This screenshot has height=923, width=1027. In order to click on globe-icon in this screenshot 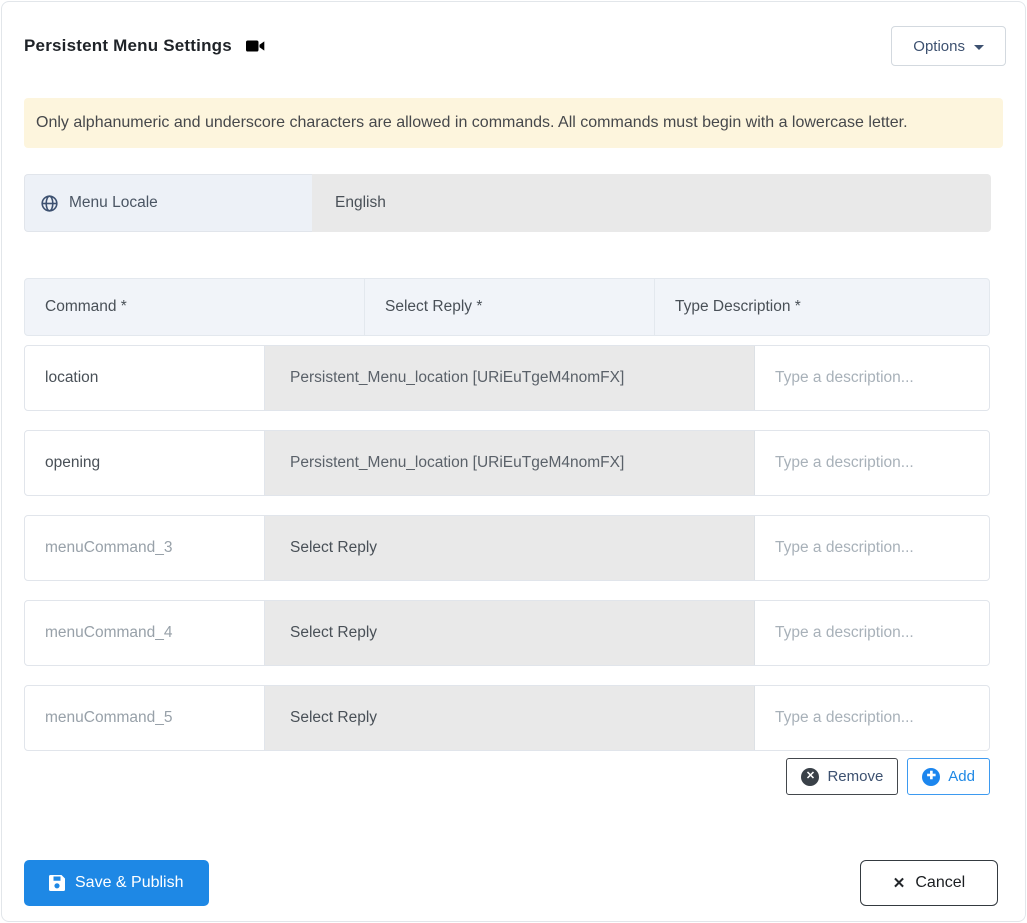, I will do `click(49, 203)`.